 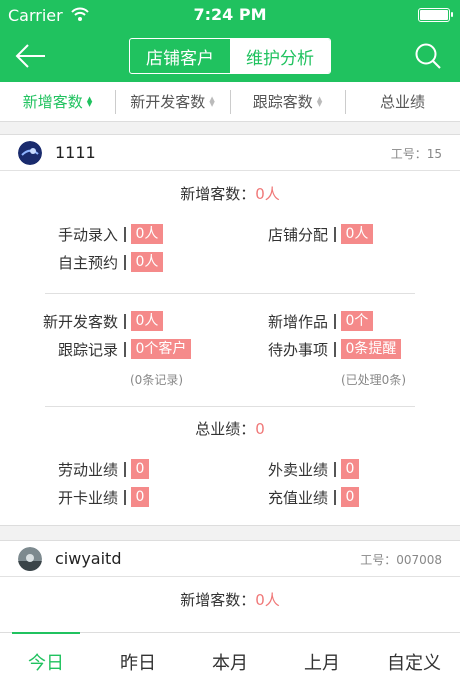 I want to click on segment-maintenance-analysis: 维护分析, so click(x=280, y=56).